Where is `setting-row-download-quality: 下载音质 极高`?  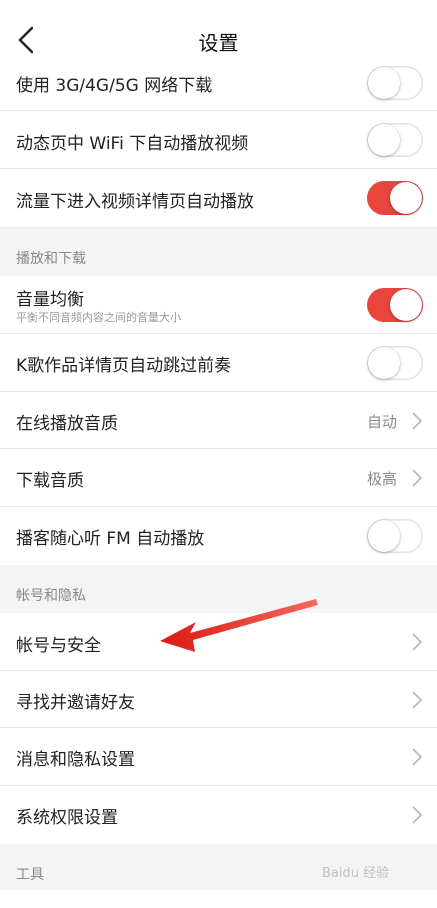 setting-row-download-quality: 下载音质 极高 is located at coordinates (218, 478).